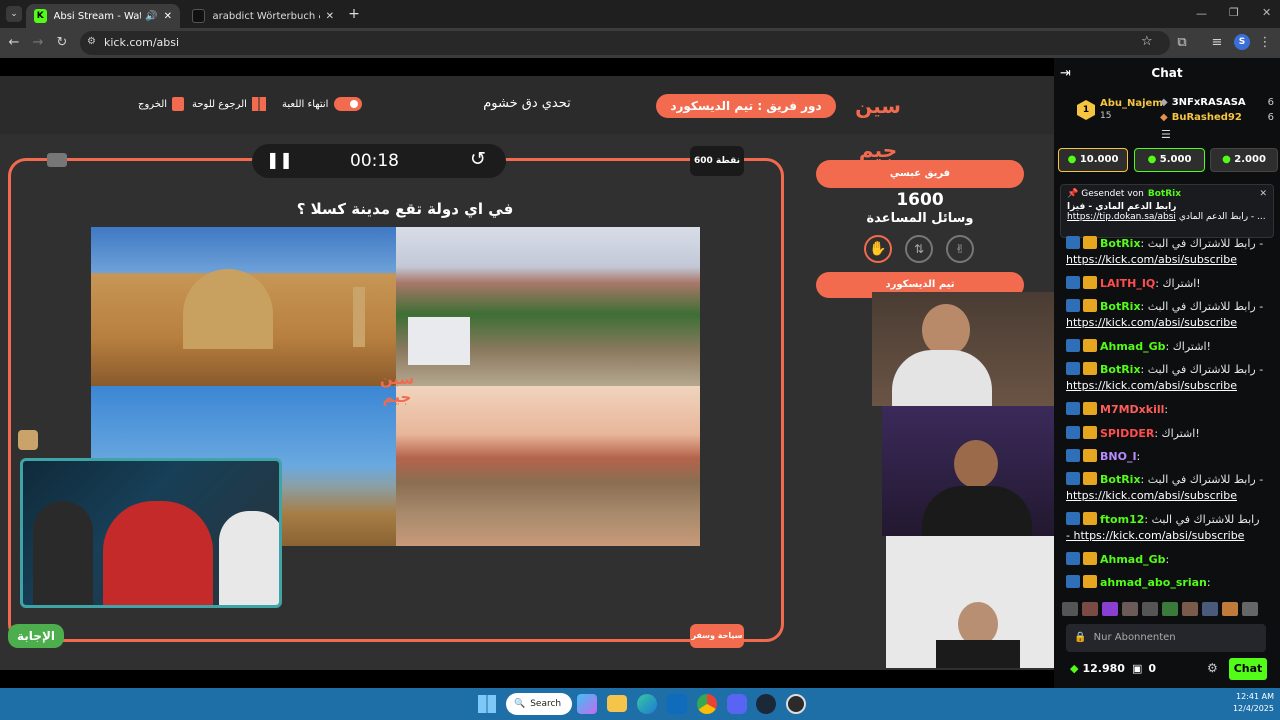 Image resolution: width=1280 pixels, height=720 pixels. What do you see at coordinates (14, 43) in the screenshot?
I see `back-icon: ←` at bounding box center [14, 43].